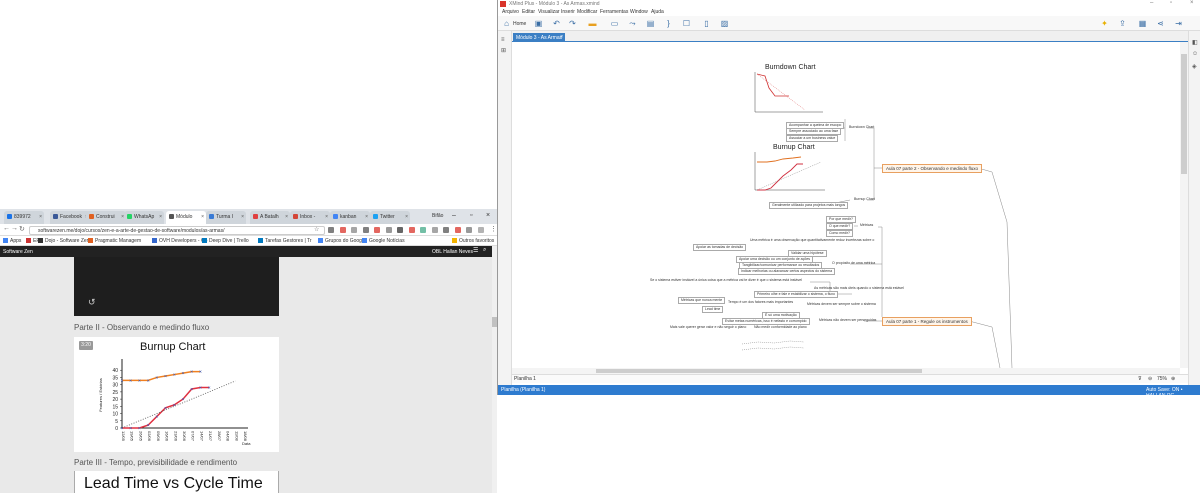 This screenshot has height=493, width=1200. I want to click on menu-item: Editar, so click(528, 12).